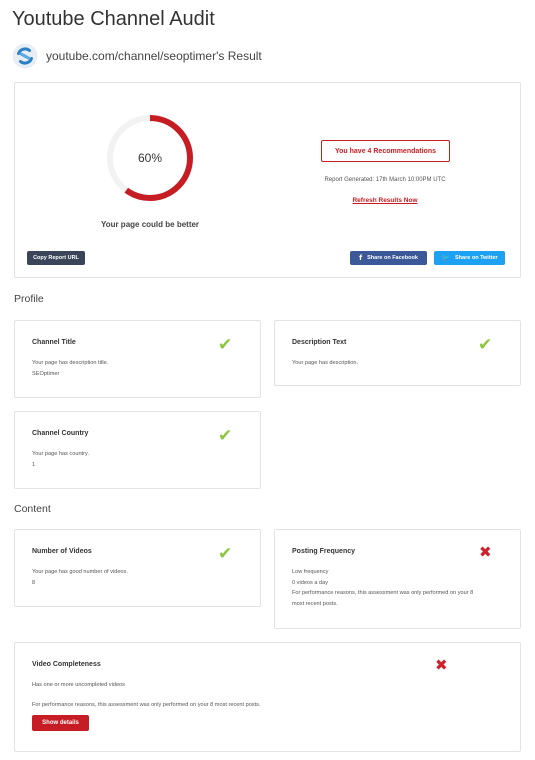  I want to click on card-title: Description Text, so click(319, 342).